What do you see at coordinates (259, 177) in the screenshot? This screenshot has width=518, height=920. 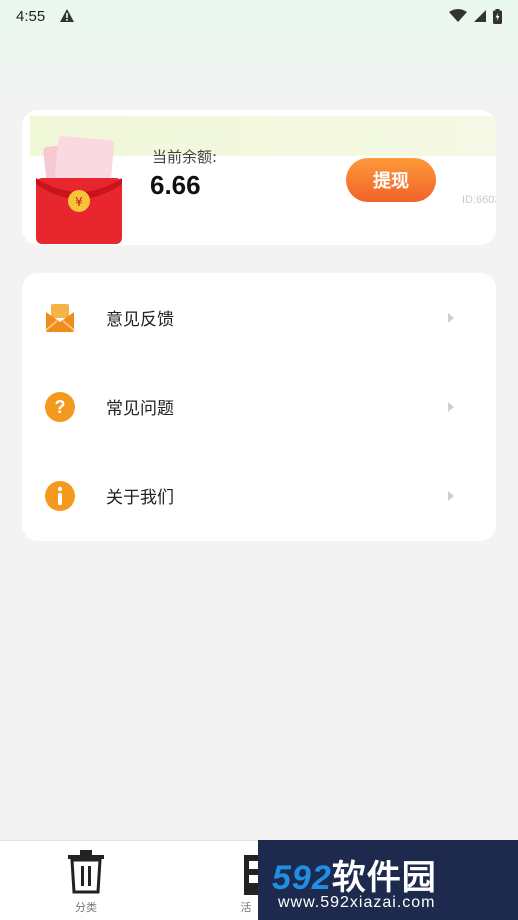 I see `balance-card: ¥ 当前余额: 6.66 提现 ID:66036b` at bounding box center [259, 177].